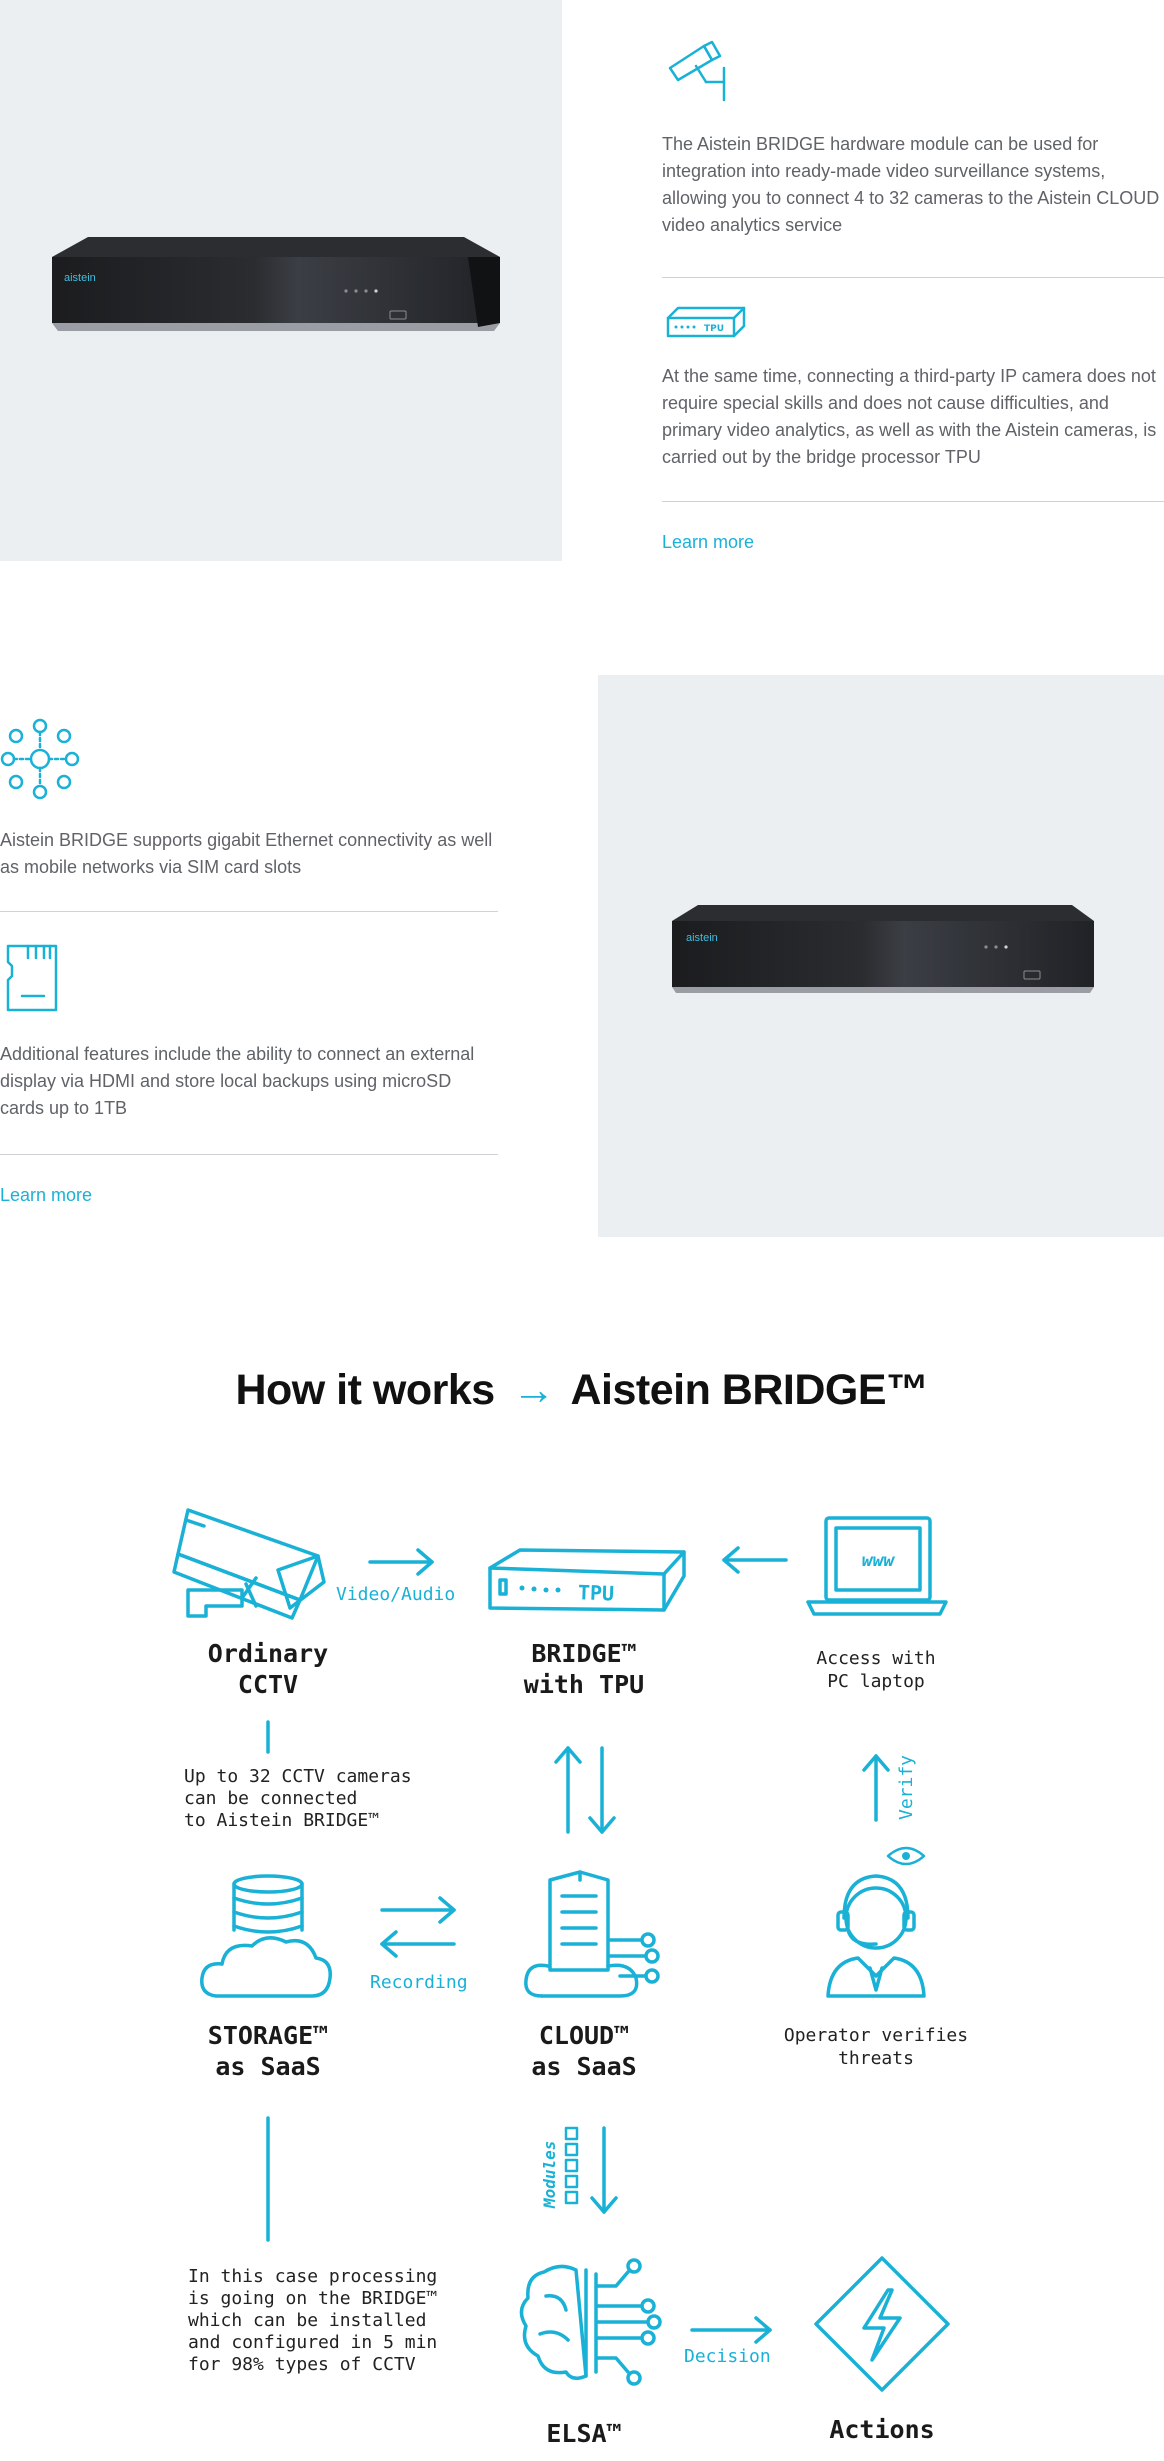 This screenshot has height=2461, width=1164. What do you see at coordinates (906, 1787) in the screenshot?
I see `edge-label-verify: Verify` at bounding box center [906, 1787].